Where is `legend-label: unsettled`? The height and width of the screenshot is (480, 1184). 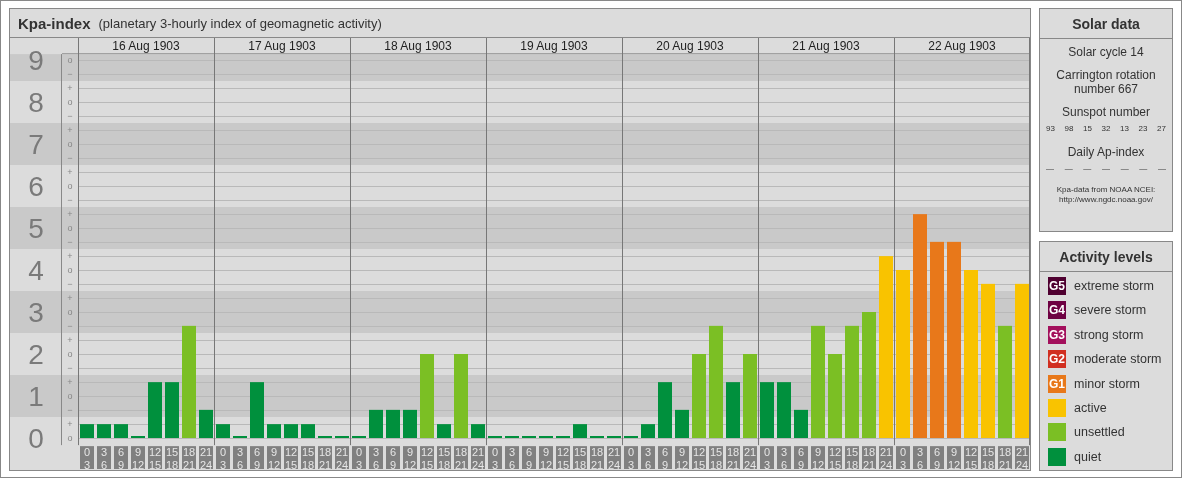 legend-label: unsettled is located at coordinates (1099, 432).